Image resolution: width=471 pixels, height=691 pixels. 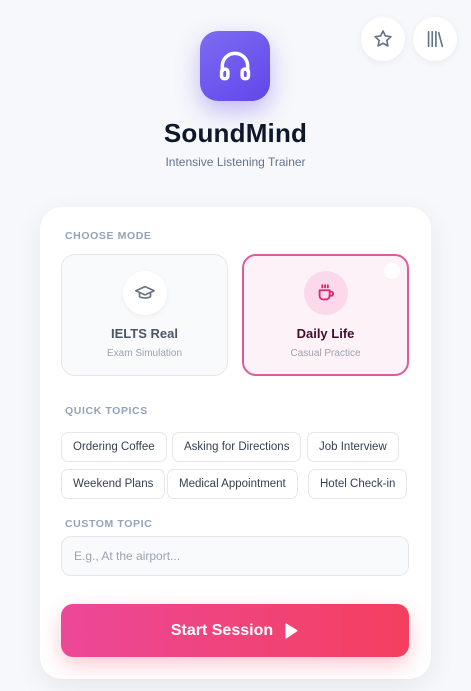 I want to click on quick-topics-label: QUICK TOPICS, so click(x=106, y=411).